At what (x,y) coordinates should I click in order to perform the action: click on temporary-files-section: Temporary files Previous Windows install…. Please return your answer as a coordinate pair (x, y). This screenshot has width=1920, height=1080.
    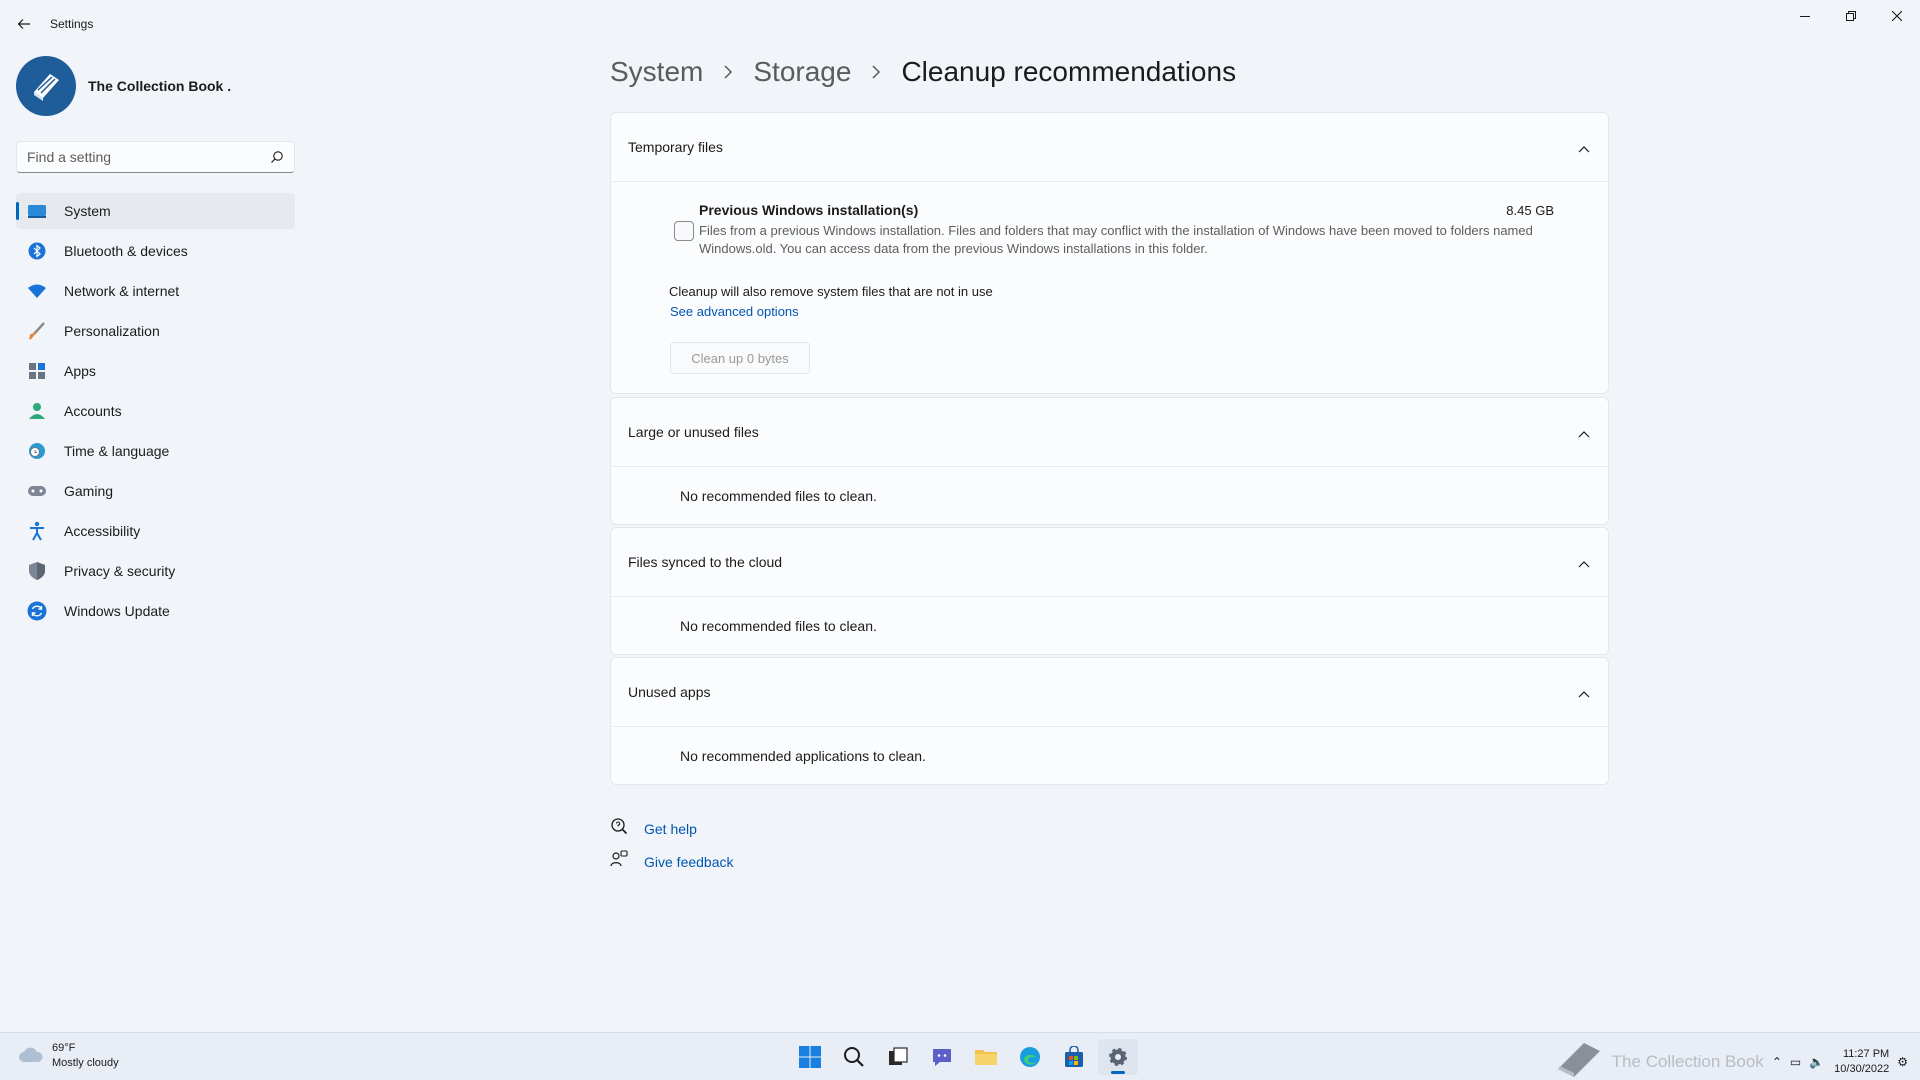
    Looking at the image, I should click on (1109, 253).